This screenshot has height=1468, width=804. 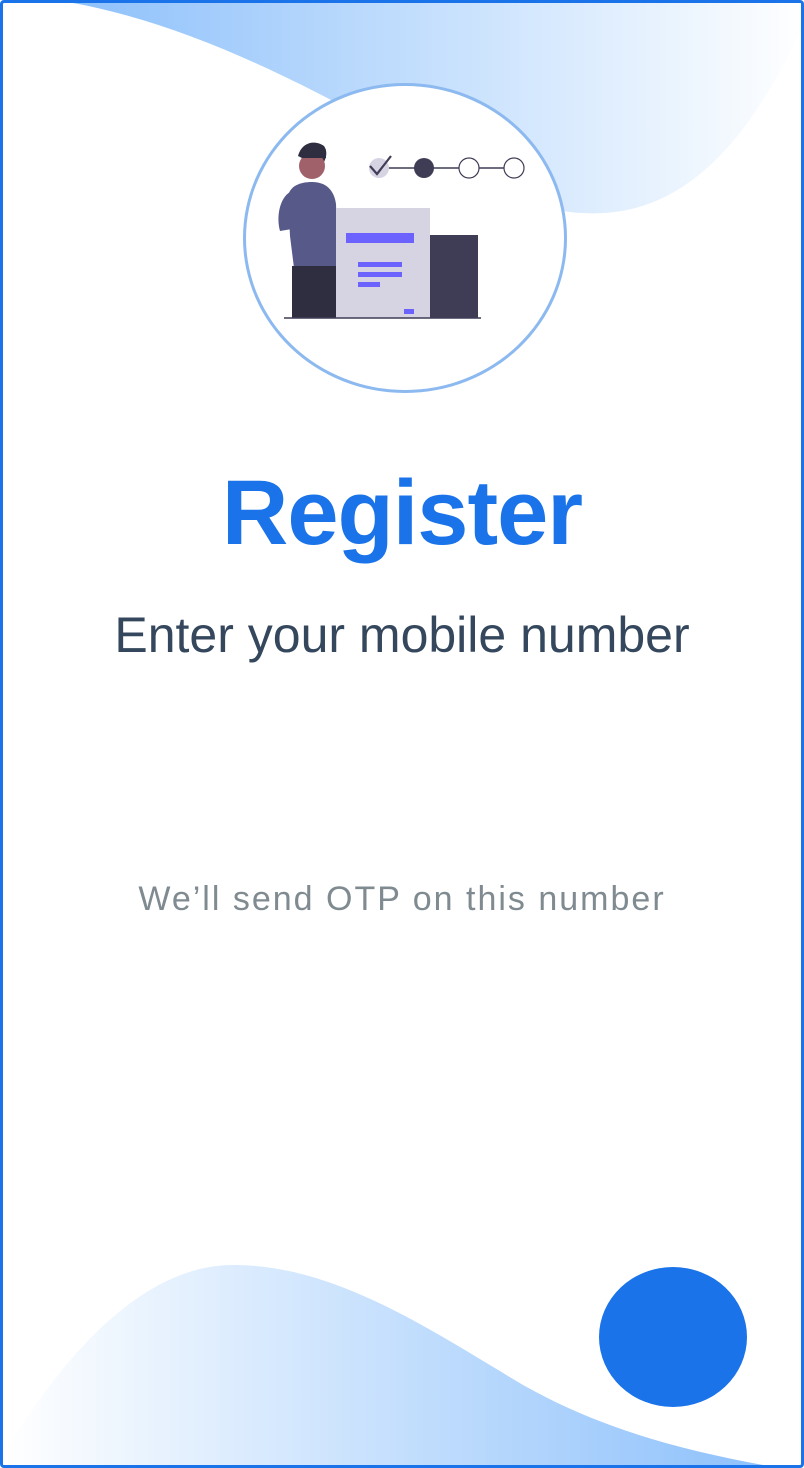 What do you see at coordinates (673, 1337) in the screenshot?
I see `next-button` at bounding box center [673, 1337].